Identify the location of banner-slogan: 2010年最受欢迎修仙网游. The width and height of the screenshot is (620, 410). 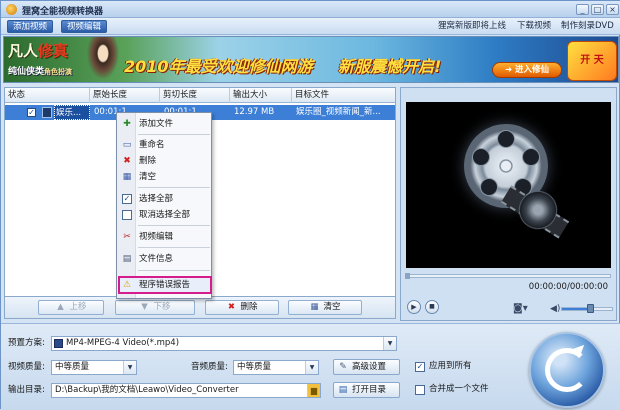
(218, 66).